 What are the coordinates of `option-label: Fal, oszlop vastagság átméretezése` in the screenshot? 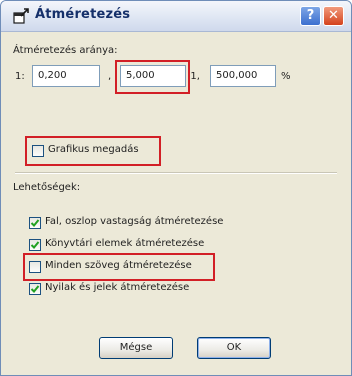 It's located at (134, 221).